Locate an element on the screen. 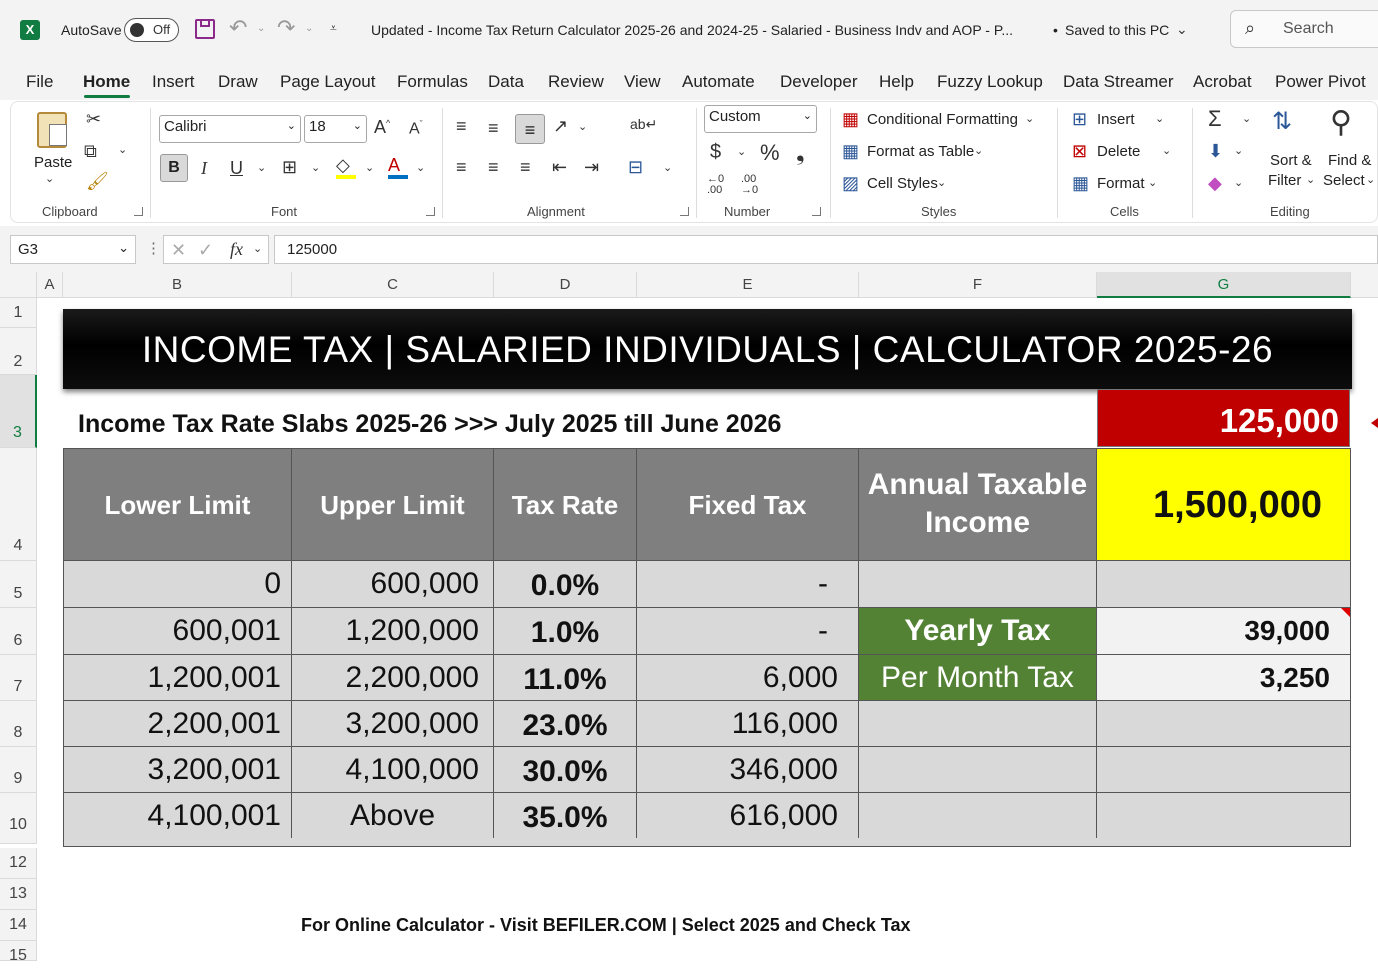  monthly-salary-input-cell: 125,000 is located at coordinates (1223, 418).